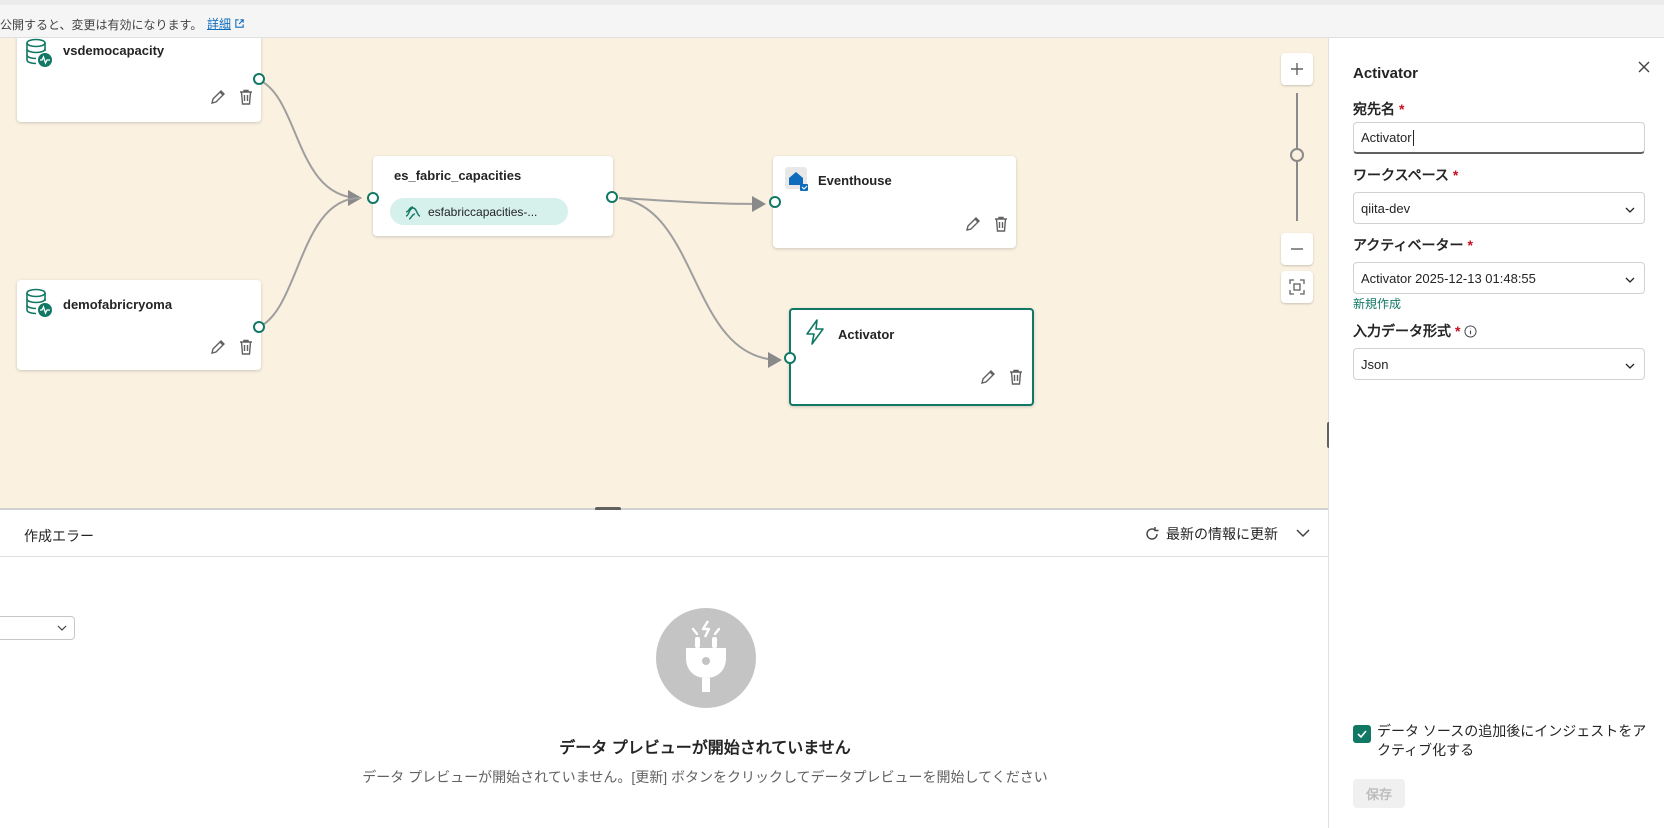 Image resolution: width=1664 pixels, height=828 pixels. I want to click on node-title: Eventhouse, so click(855, 180).